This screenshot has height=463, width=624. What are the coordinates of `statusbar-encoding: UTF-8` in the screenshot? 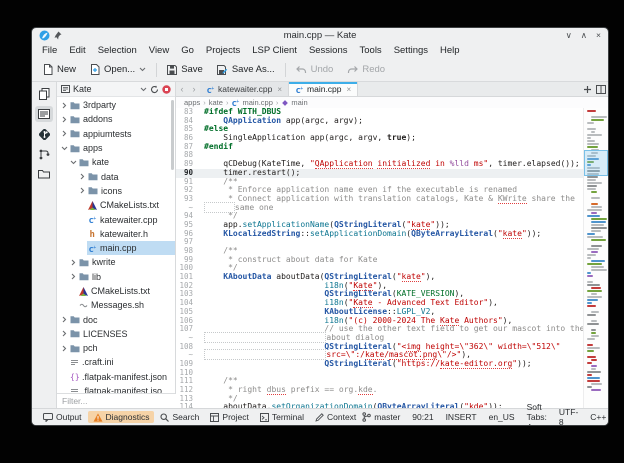 It's located at (568, 416).